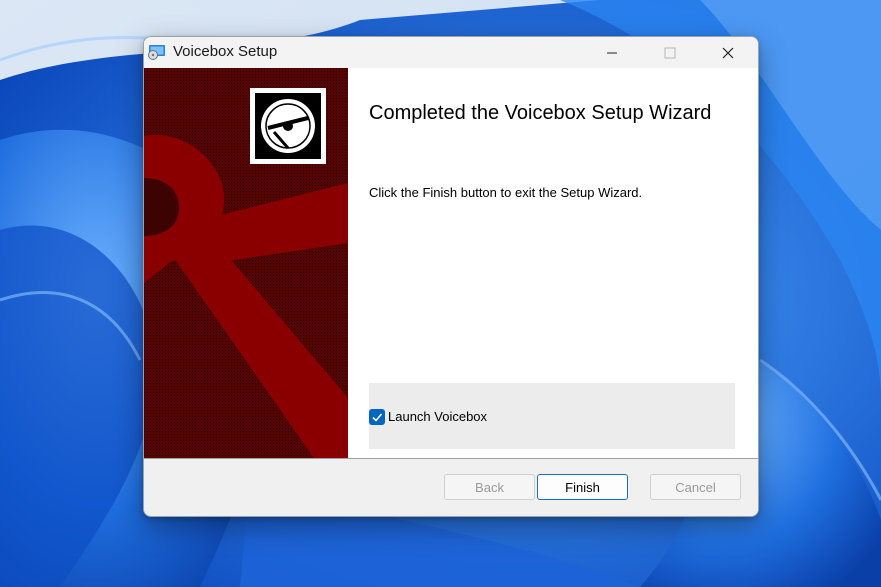  I want to click on checkmark-icon, so click(377, 417).